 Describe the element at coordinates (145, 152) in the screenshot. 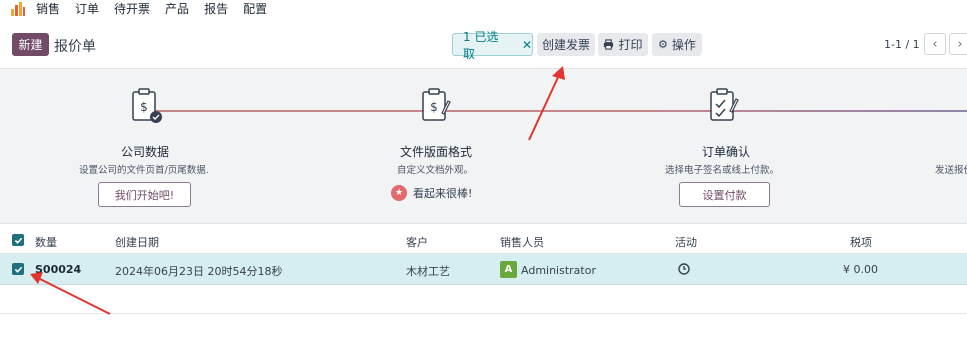

I see `step-company-title: 公司数据` at that location.